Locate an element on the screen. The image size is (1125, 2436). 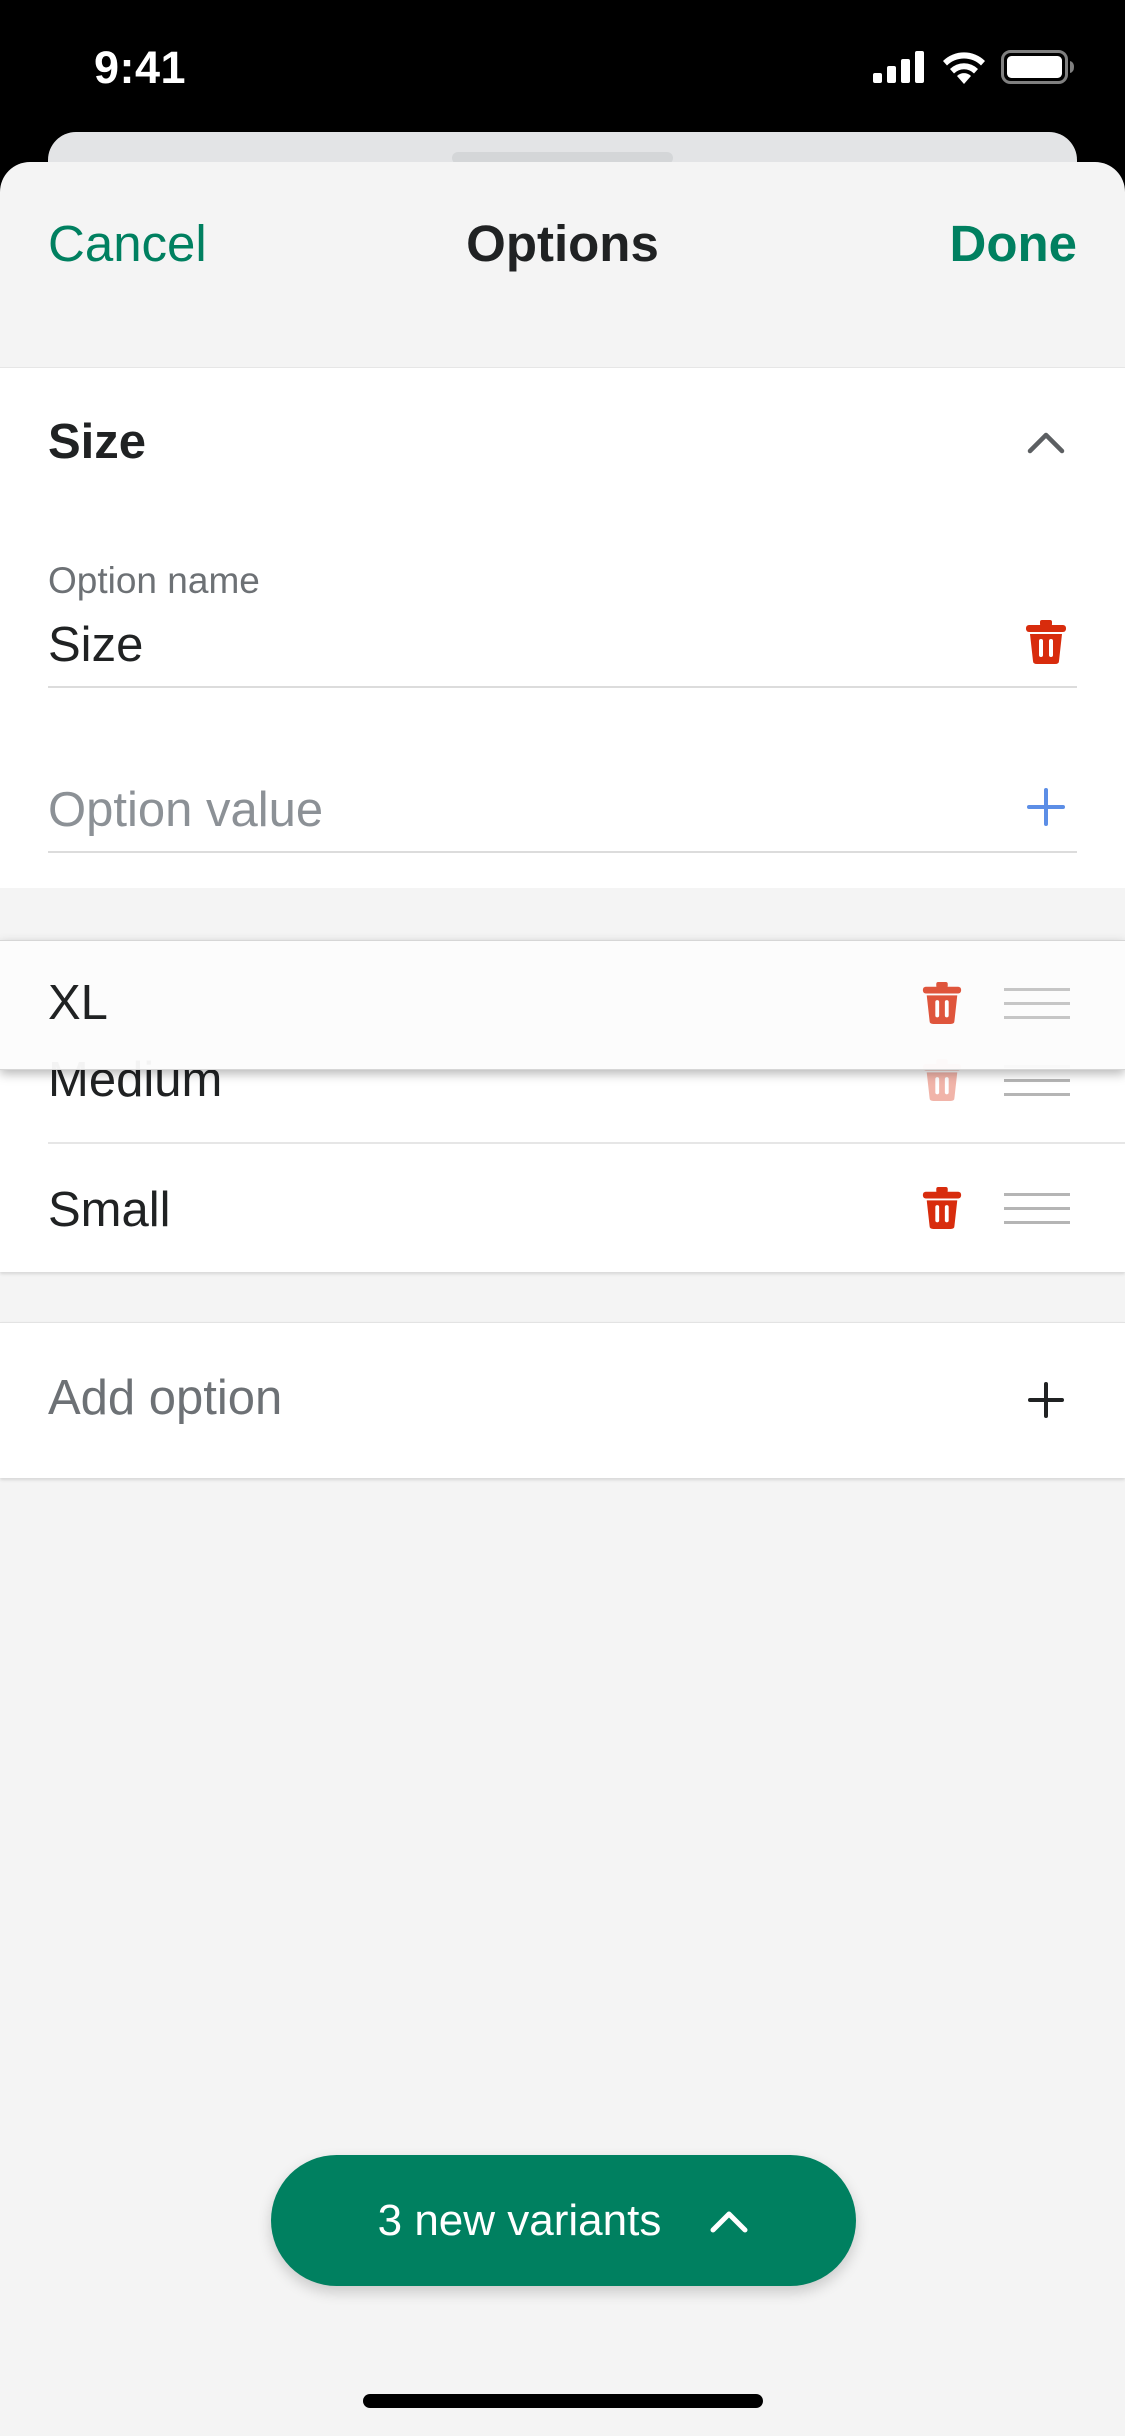
cancel-button: Cancel is located at coordinates (127, 243).